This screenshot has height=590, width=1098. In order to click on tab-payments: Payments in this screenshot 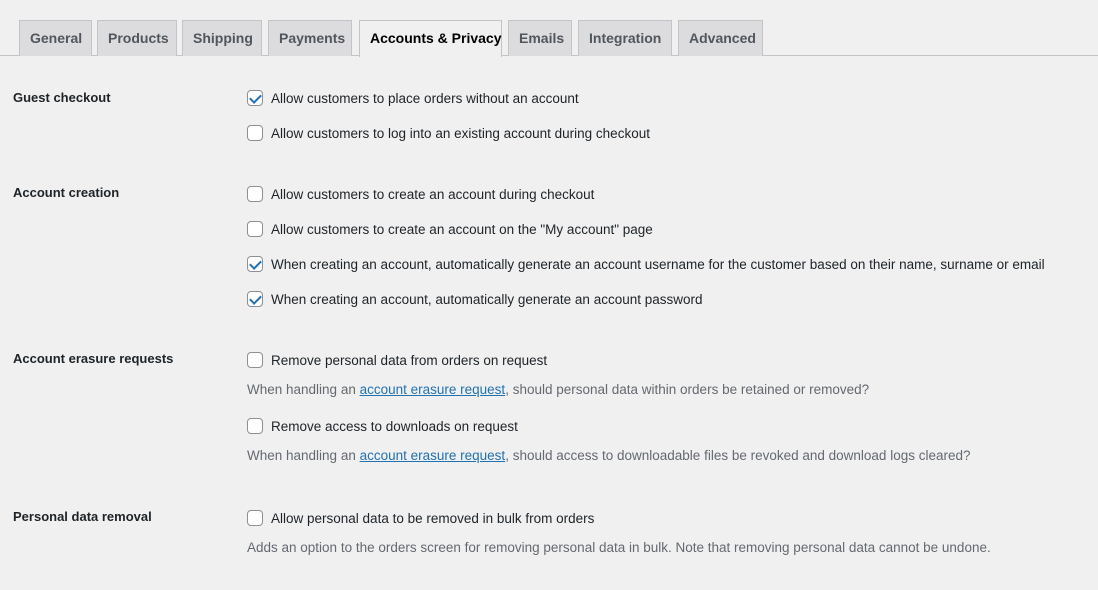, I will do `click(310, 38)`.